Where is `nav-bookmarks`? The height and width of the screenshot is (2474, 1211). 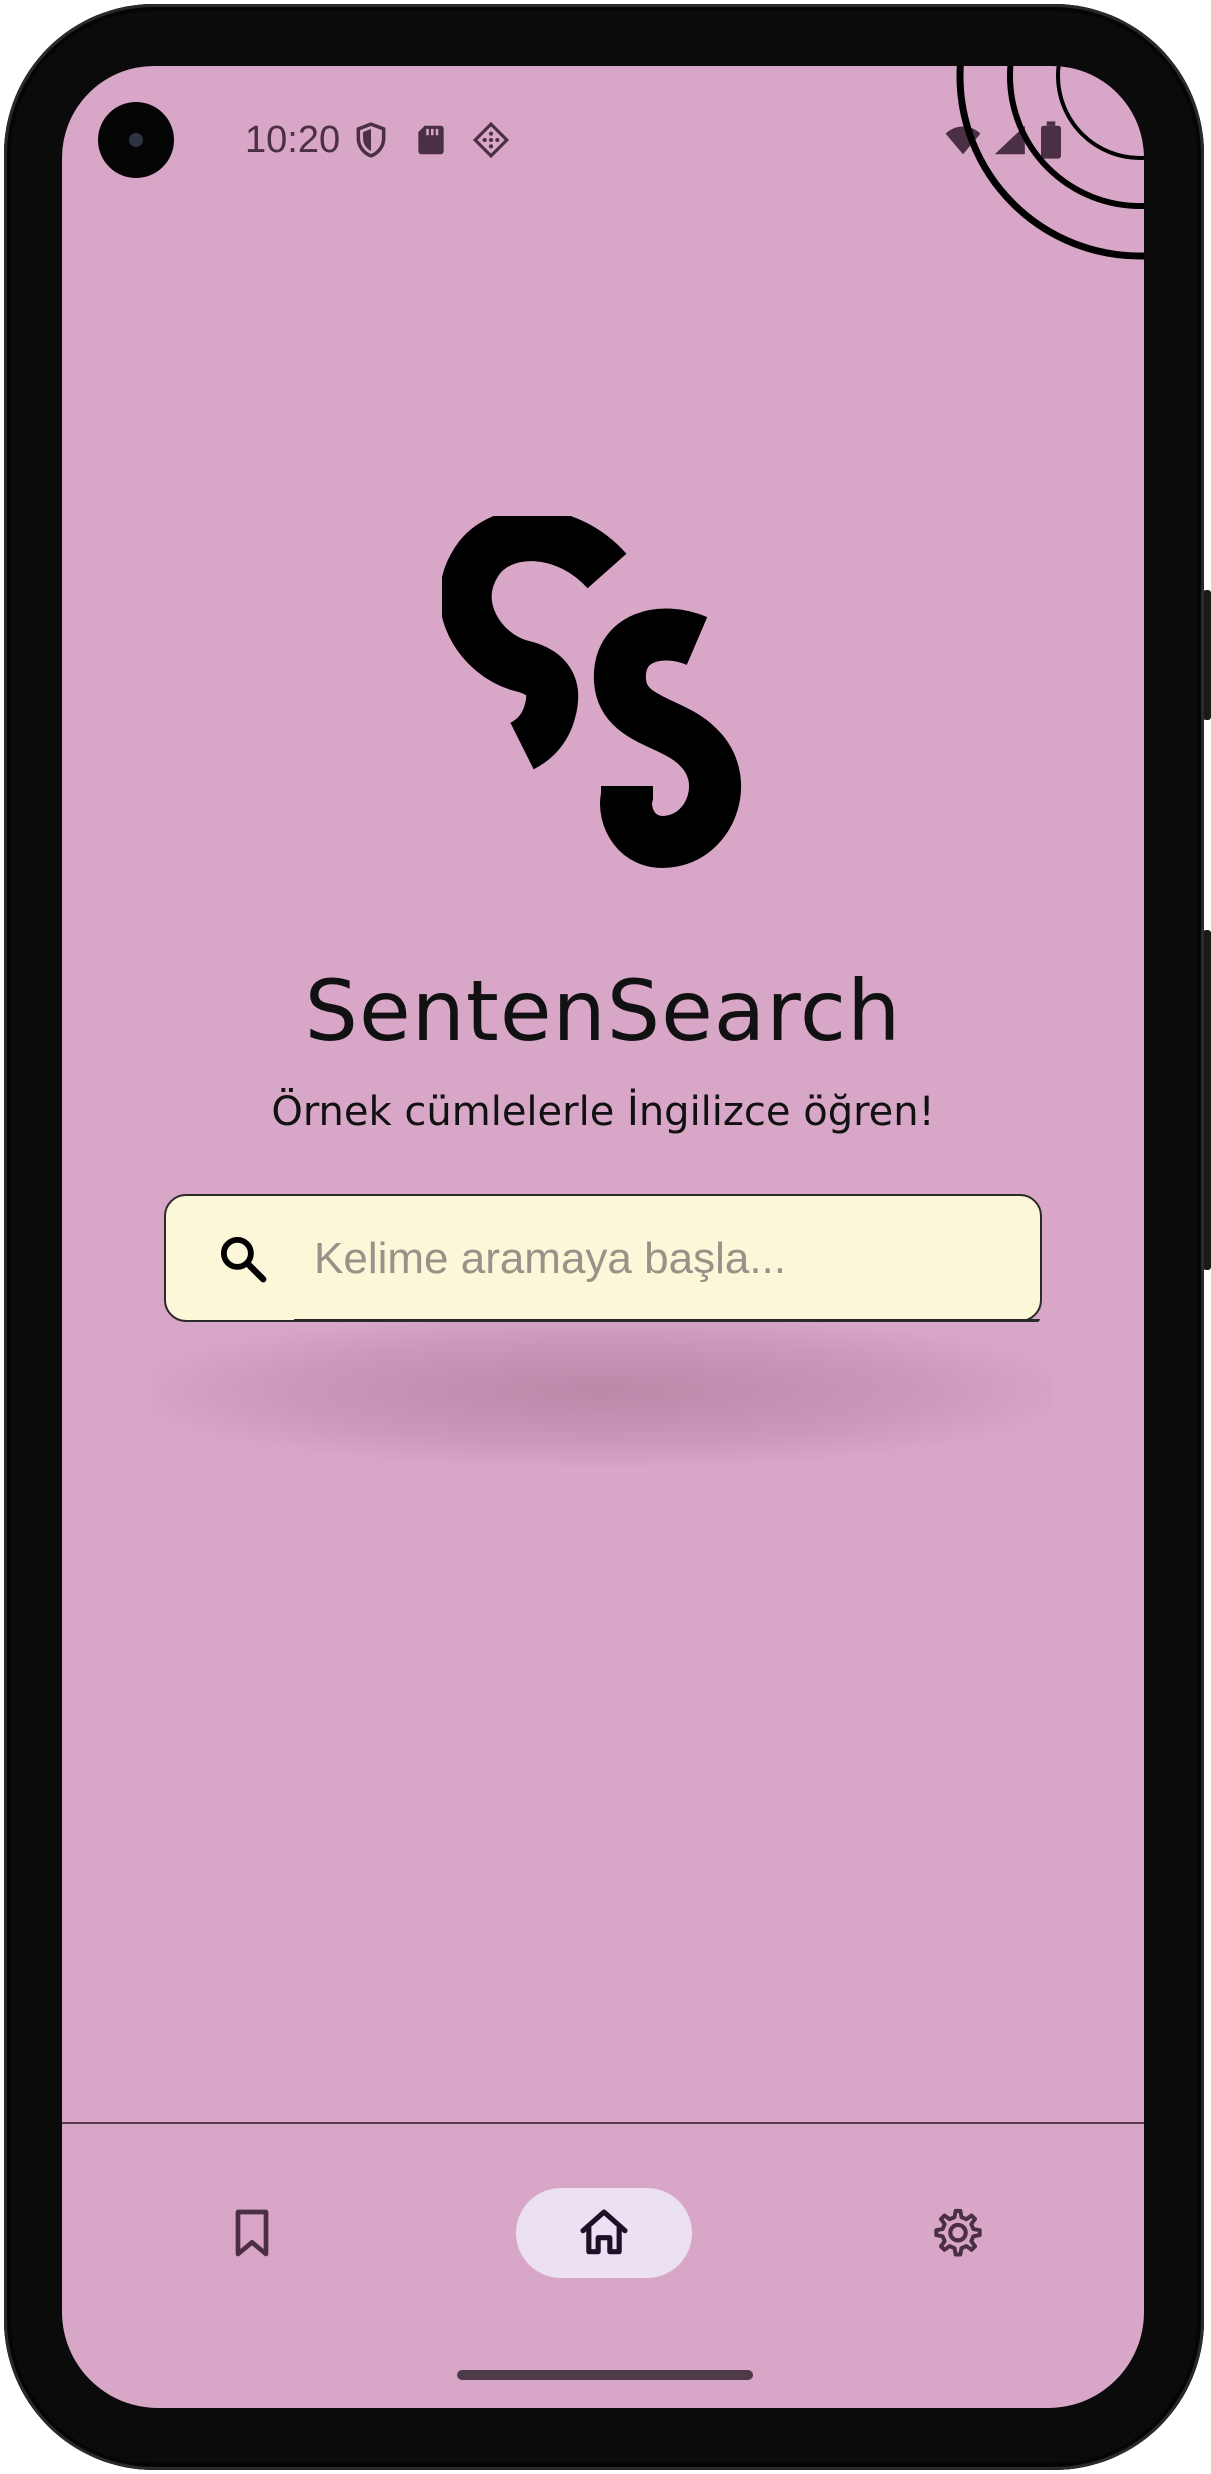
nav-bookmarks is located at coordinates (252, 2233).